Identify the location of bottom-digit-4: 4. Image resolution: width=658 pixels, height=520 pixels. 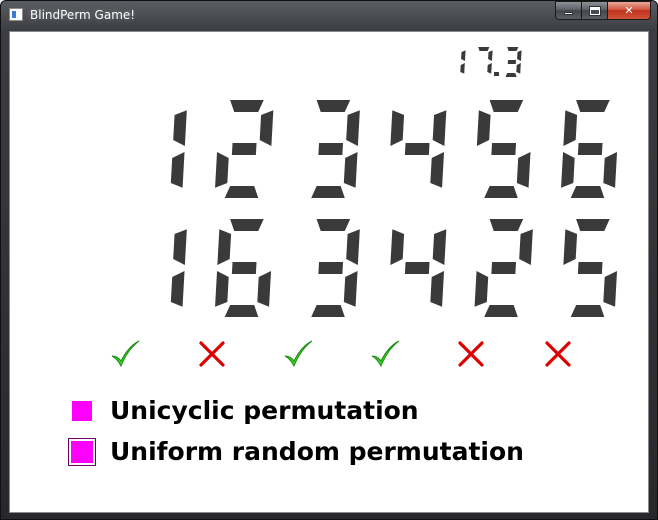
(418, 268).